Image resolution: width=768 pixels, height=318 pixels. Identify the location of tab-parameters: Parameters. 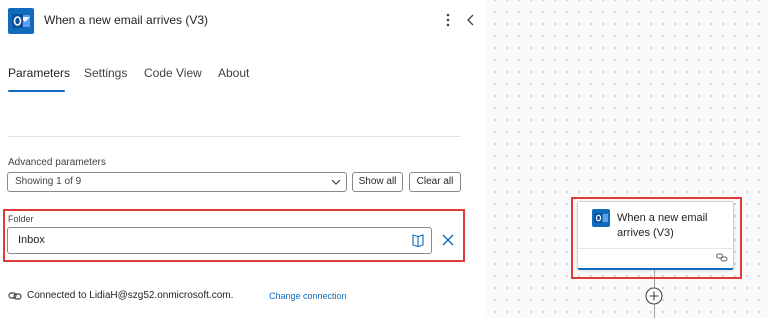
(39, 73).